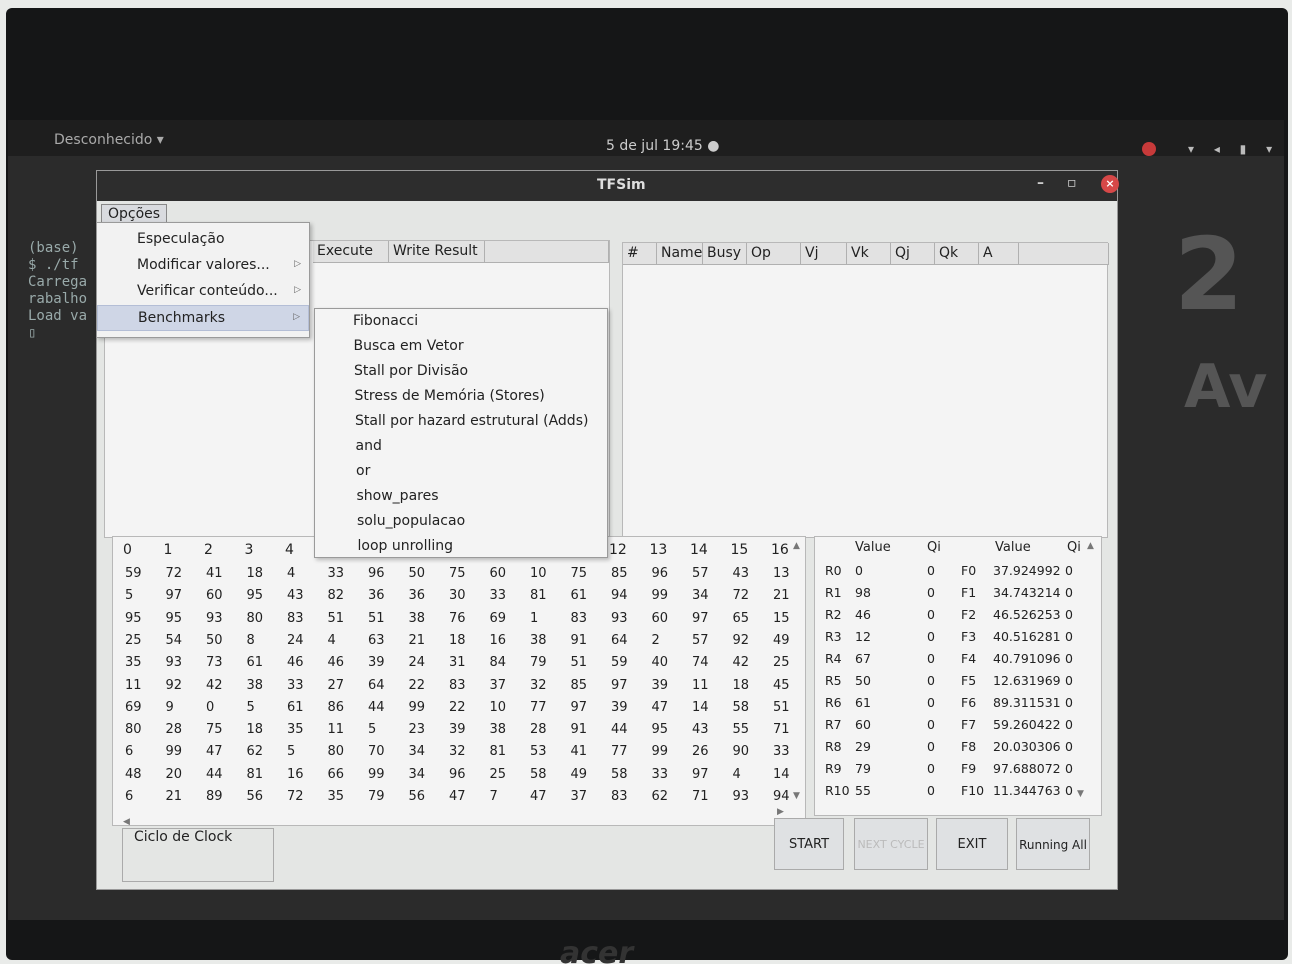 This screenshot has height=964, width=1292. I want to click on memory-cell: 86, so click(336, 707).